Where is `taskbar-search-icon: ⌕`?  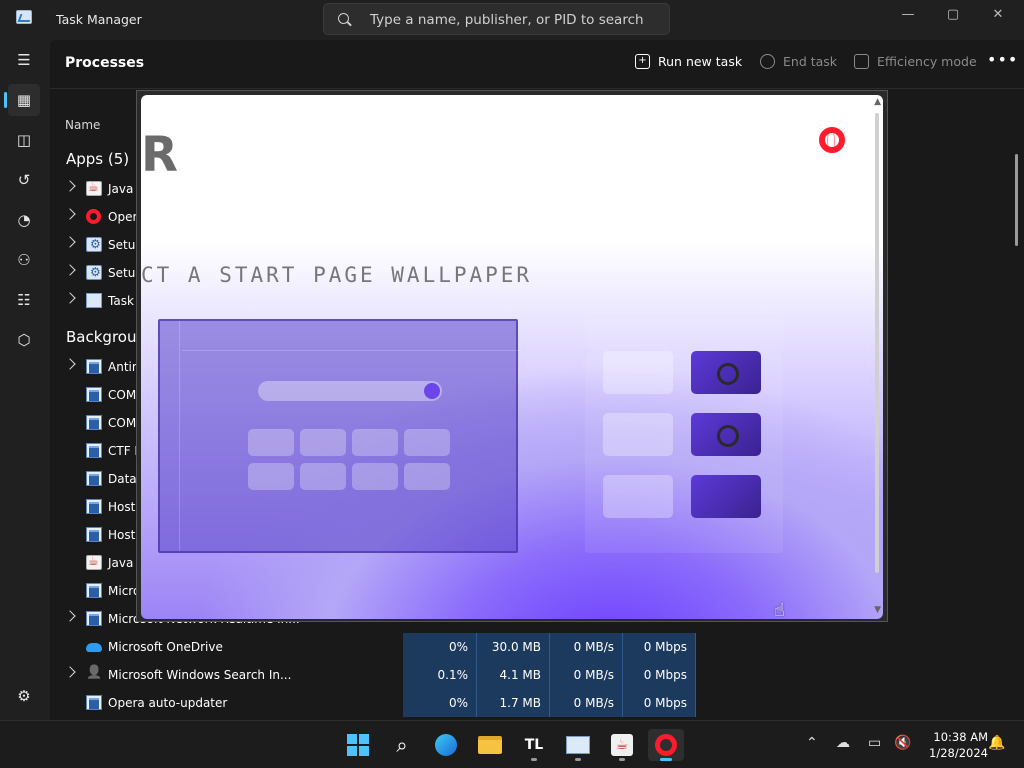
taskbar-search-icon: ⌕ is located at coordinates (402, 745).